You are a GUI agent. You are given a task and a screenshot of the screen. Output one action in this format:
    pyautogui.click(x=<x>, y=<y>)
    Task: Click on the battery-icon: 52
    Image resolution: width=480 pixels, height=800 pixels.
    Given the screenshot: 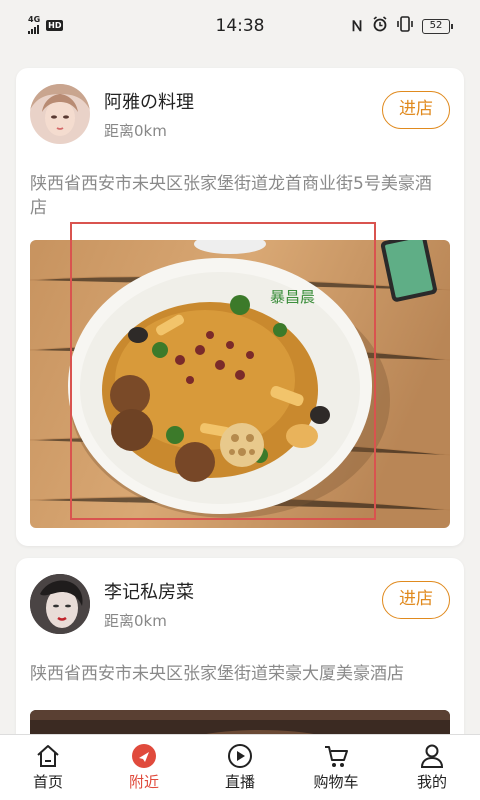 What is the action you would take?
    pyautogui.click(x=437, y=26)
    